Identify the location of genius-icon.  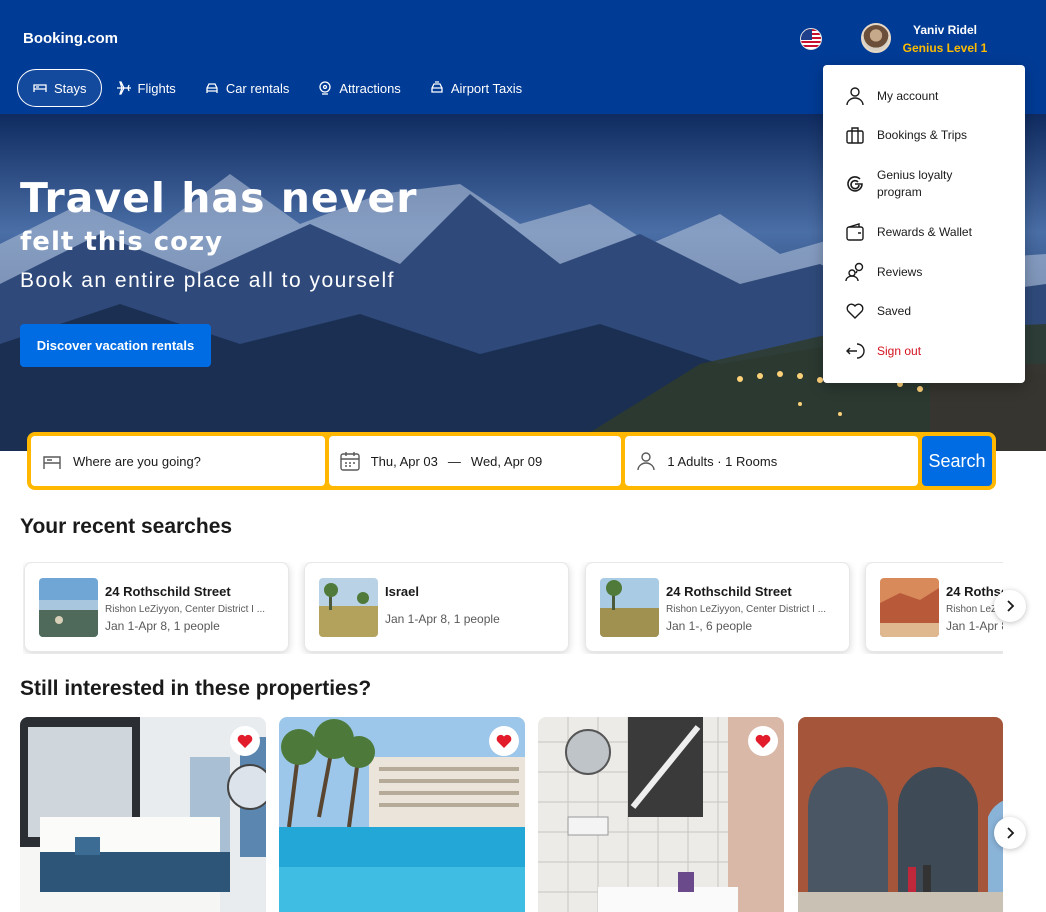
(855, 184).